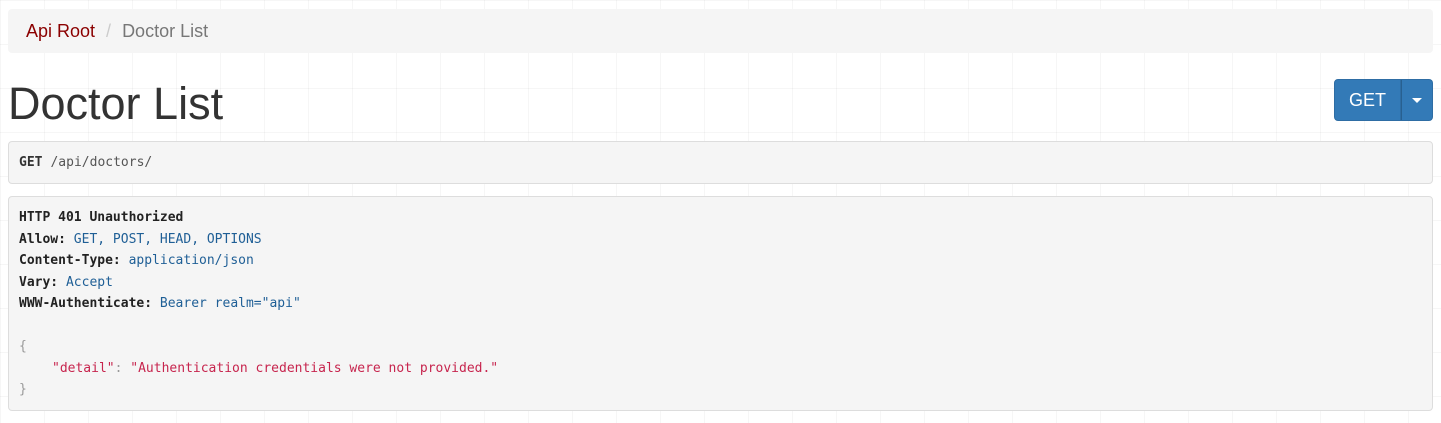 This screenshot has width=1441, height=423. What do you see at coordinates (720, 390) in the screenshot?
I see `json-close-line: }` at bounding box center [720, 390].